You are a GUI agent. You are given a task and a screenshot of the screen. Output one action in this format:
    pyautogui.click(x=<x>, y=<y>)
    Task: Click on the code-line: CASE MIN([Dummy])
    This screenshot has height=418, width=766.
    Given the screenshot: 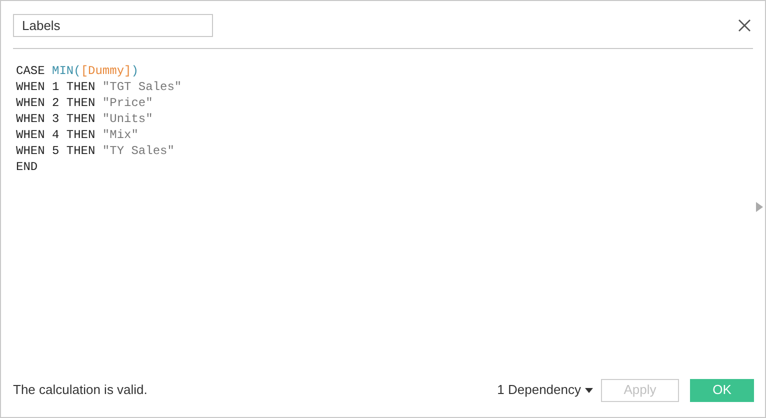 What is the action you would take?
    pyautogui.click(x=78, y=71)
    